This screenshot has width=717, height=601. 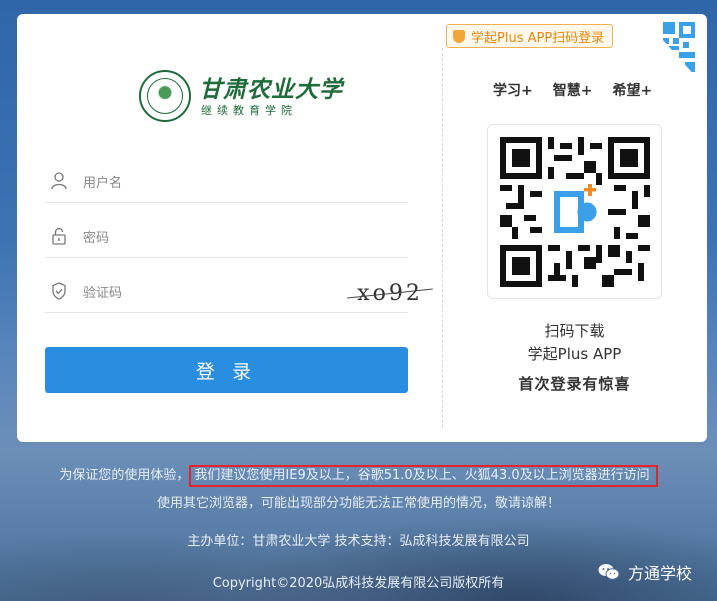 What do you see at coordinates (609, 572) in the screenshot?
I see `wechat-icon` at bounding box center [609, 572].